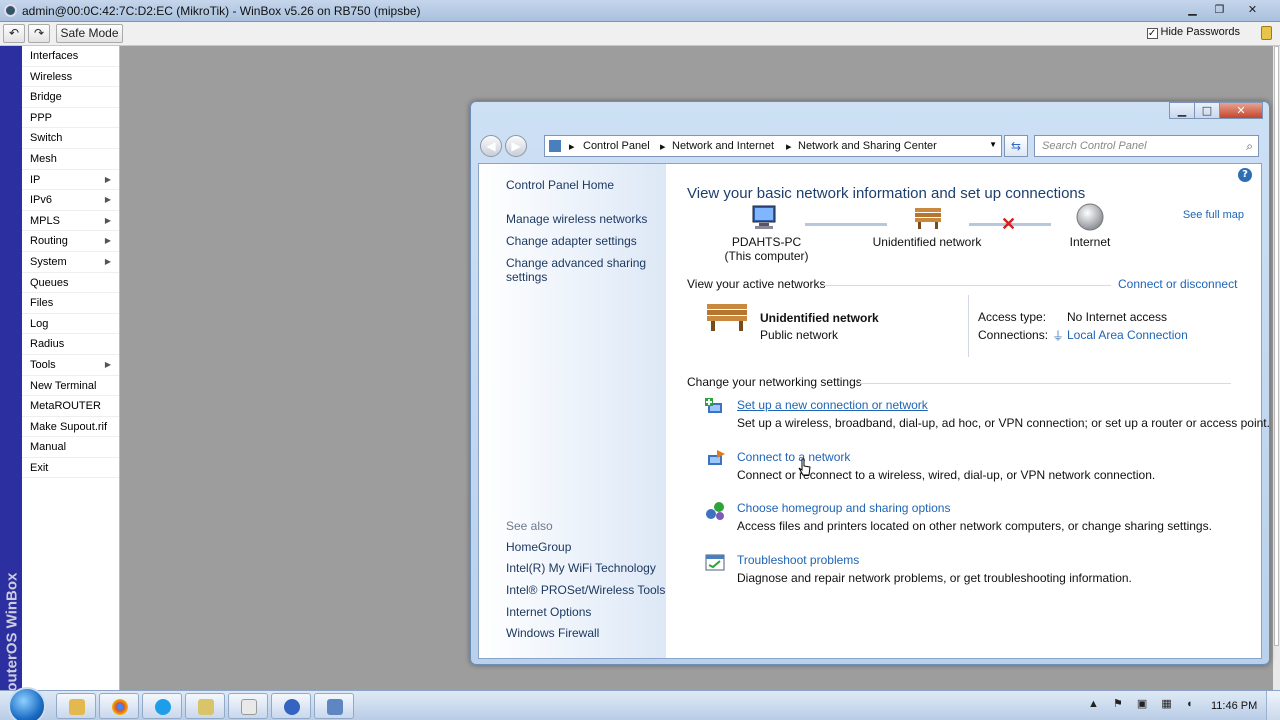 The height and width of the screenshot is (720, 1280). I want to click on connect-network-icon, so click(716, 457).